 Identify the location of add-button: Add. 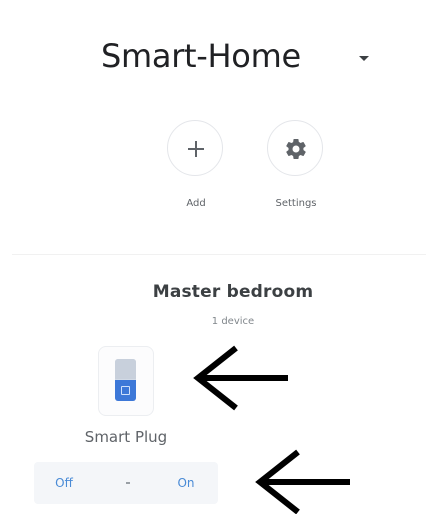
(196, 170).